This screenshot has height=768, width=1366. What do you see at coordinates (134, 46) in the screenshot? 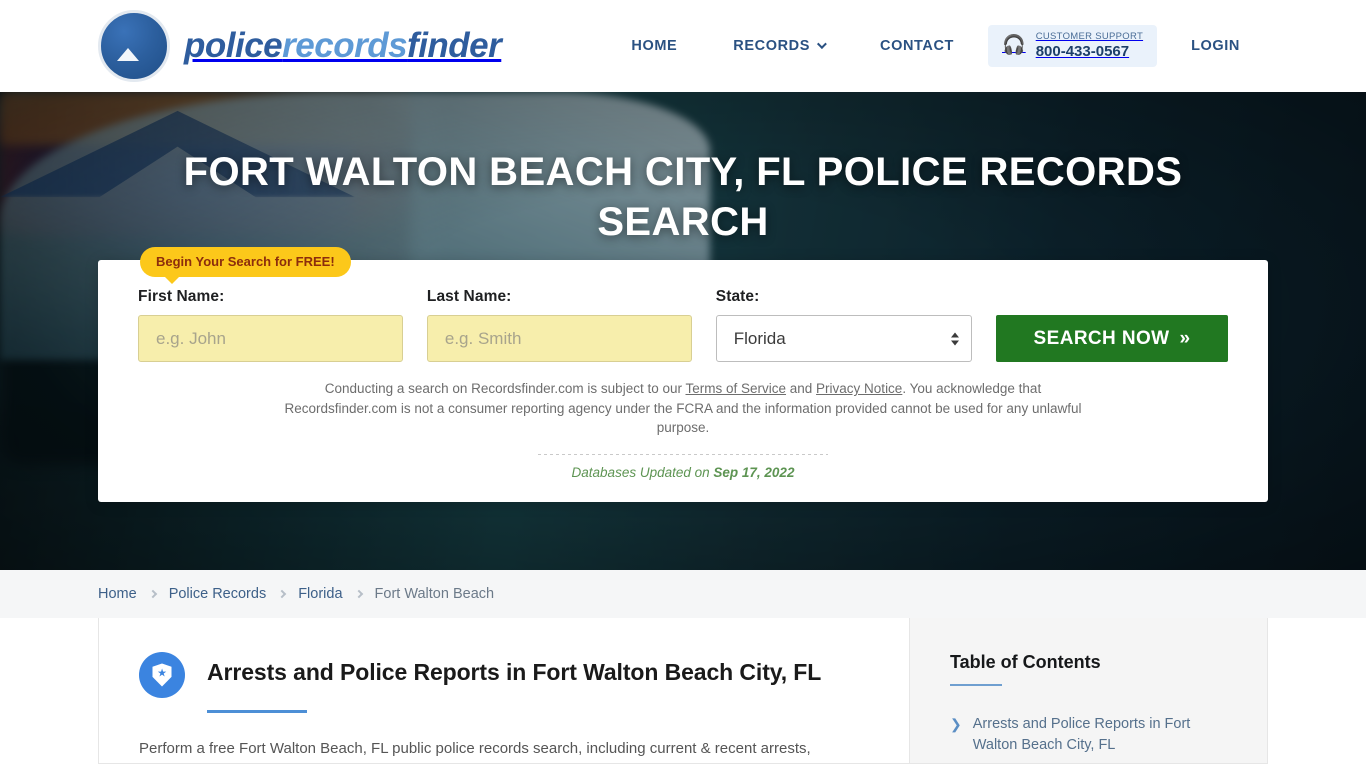
I see `capitol-dome-icon` at bounding box center [134, 46].